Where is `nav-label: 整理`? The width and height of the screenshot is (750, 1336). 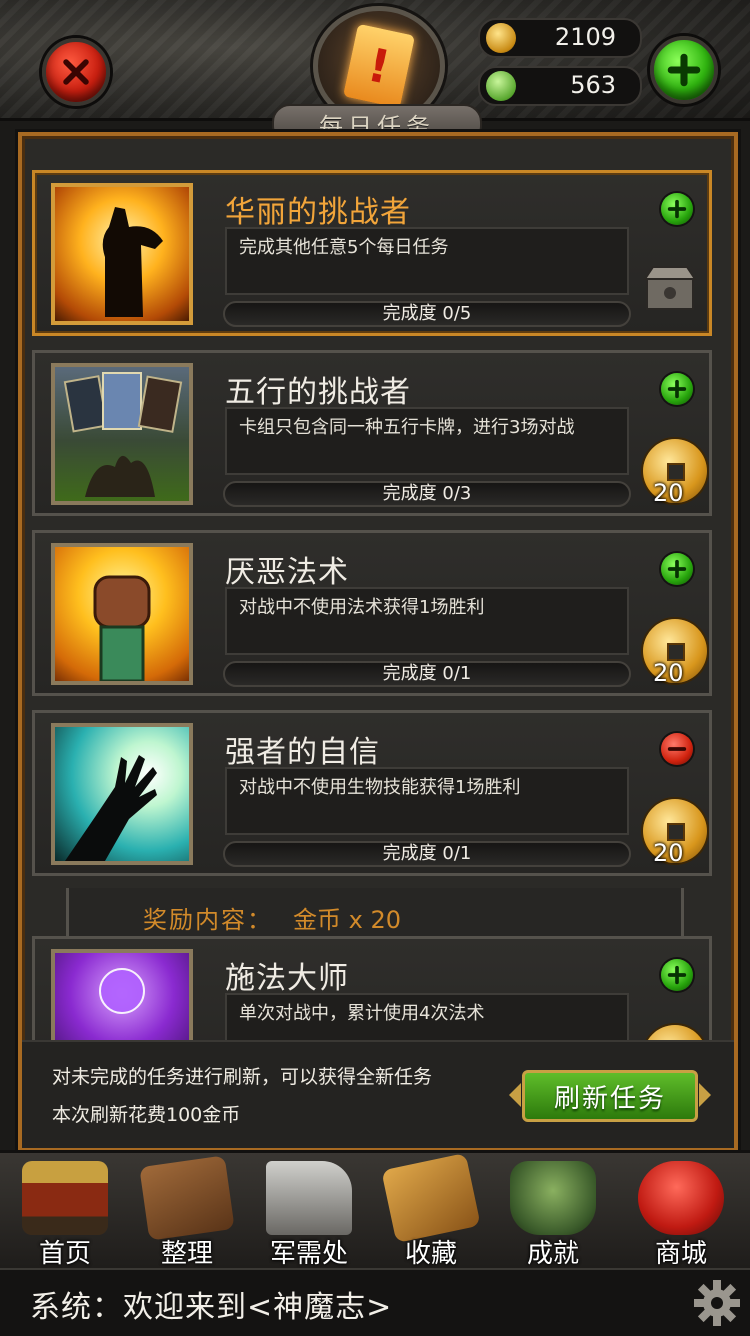
nav-label: 整理 is located at coordinates (186, 1254).